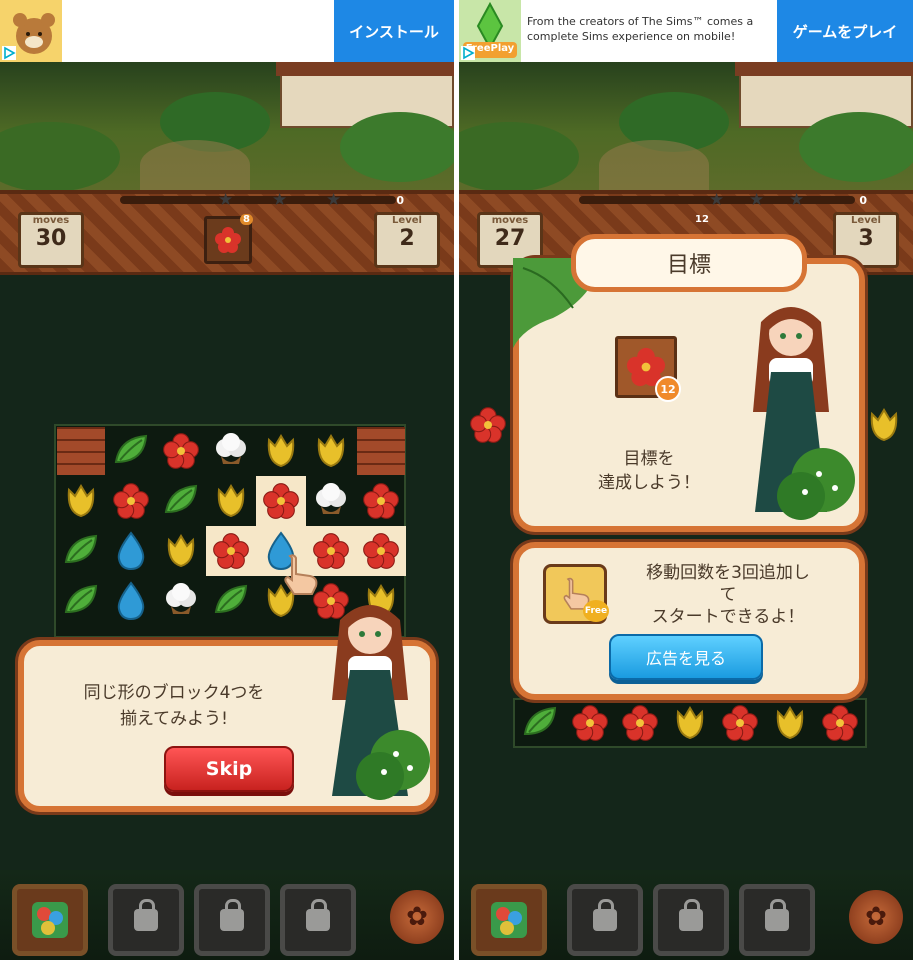 The image size is (913, 960). What do you see at coordinates (866, 238) in the screenshot?
I see `level-number: 3` at bounding box center [866, 238].